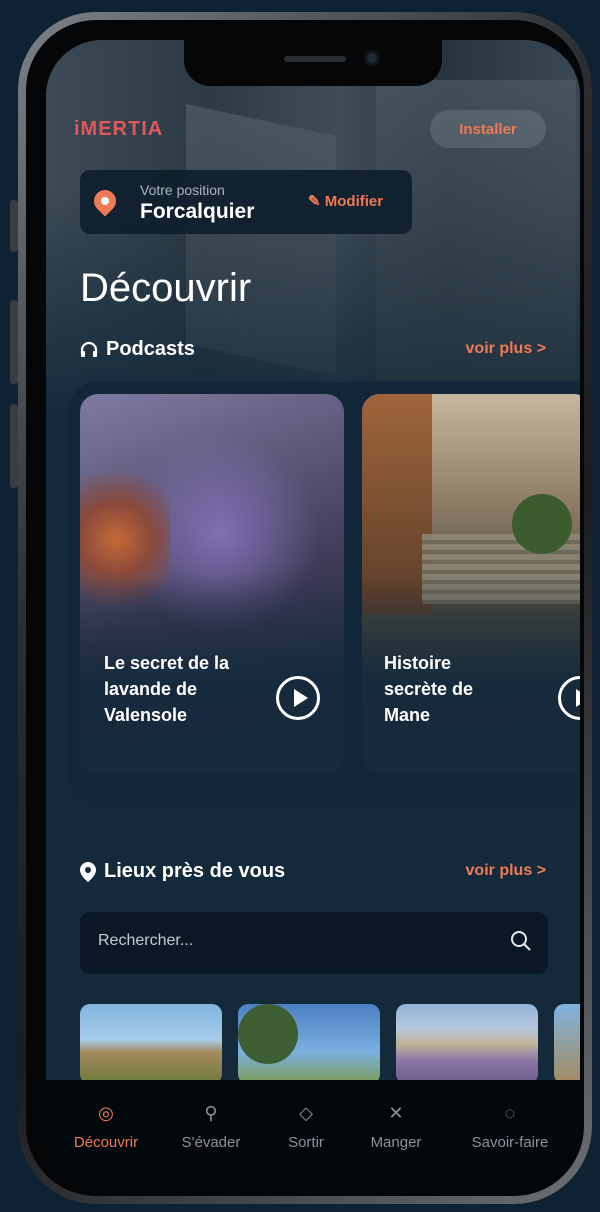 The width and height of the screenshot is (600, 1212). I want to click on hiker-icon: ⚲, so click(211, 1113).